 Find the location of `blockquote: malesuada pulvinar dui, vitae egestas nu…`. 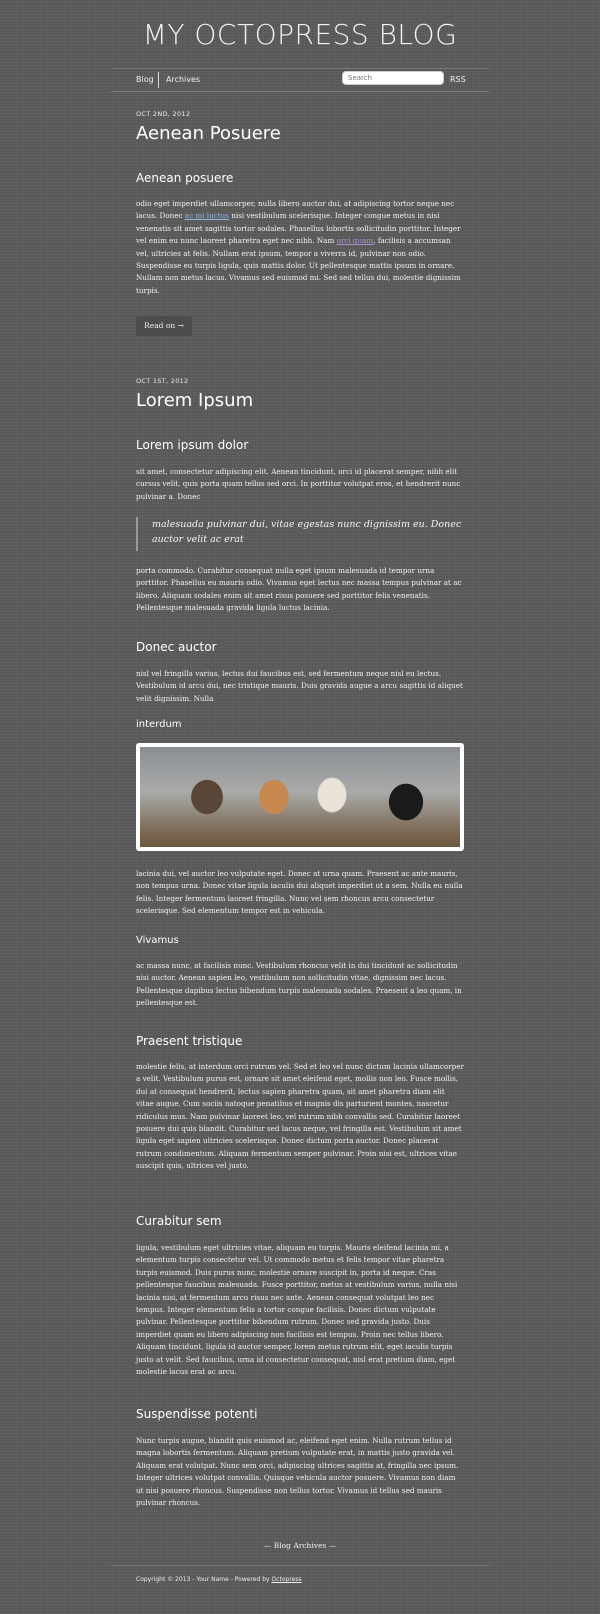

blockquote: malesuada pulvinar dui, vitae egestas nu… is located at coordinates (300, 534).